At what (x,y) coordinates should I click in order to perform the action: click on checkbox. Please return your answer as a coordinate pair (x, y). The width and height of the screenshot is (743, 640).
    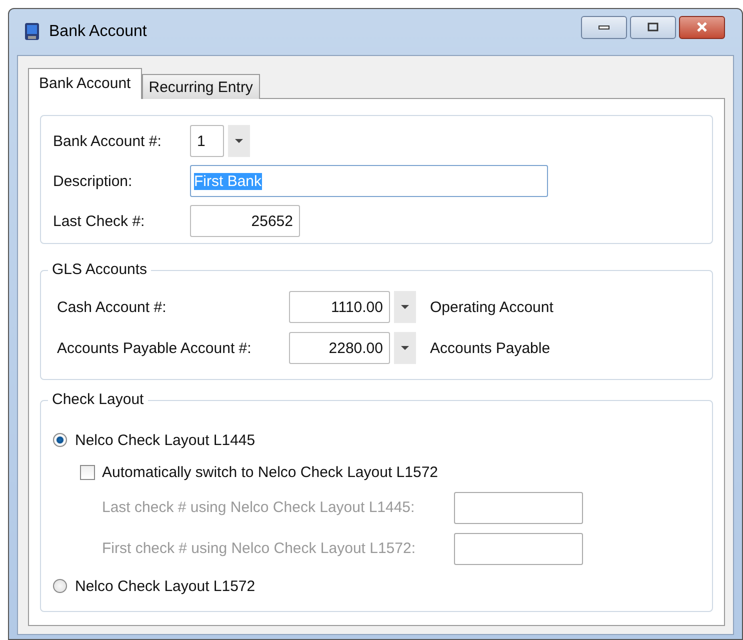
    Looking at the image, I should click on (87, 472).